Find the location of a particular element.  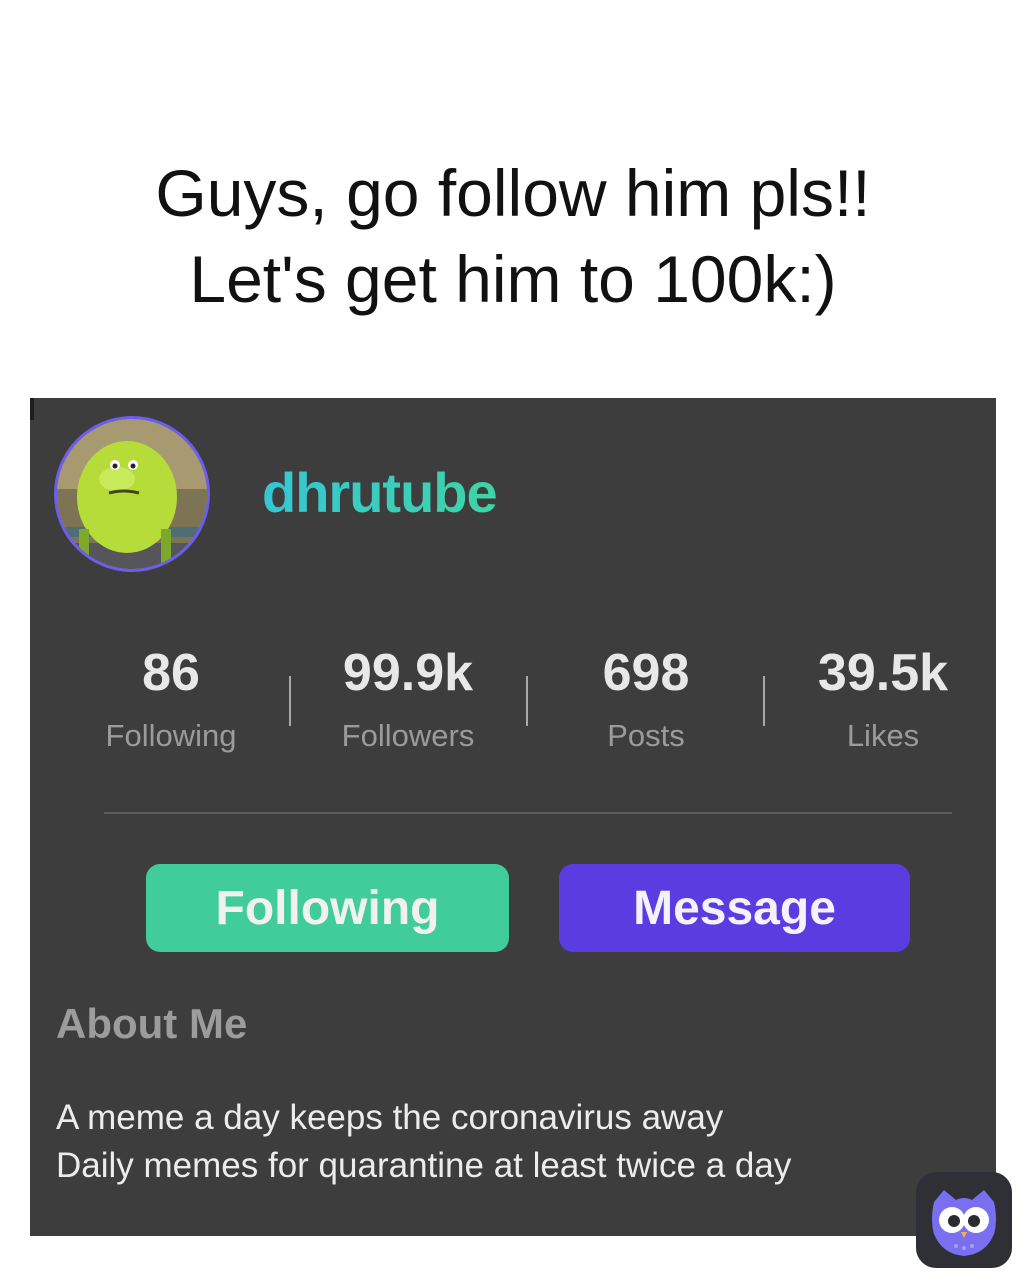

about-me-line-1: A meme a day keeps the coronavirus away is located at coordinates (390, 1117).